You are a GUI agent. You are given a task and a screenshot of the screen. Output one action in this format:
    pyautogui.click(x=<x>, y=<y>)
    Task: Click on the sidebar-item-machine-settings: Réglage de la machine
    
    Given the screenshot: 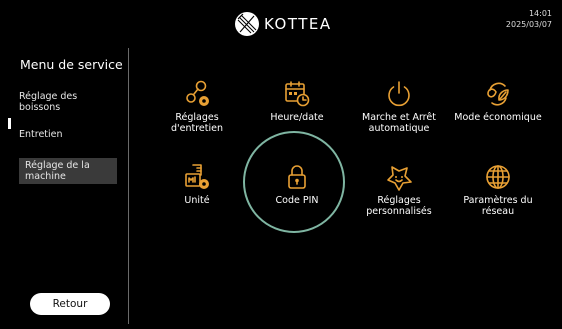 What is the action you would take?
    pyautogui.click(x=68, y=171)
    